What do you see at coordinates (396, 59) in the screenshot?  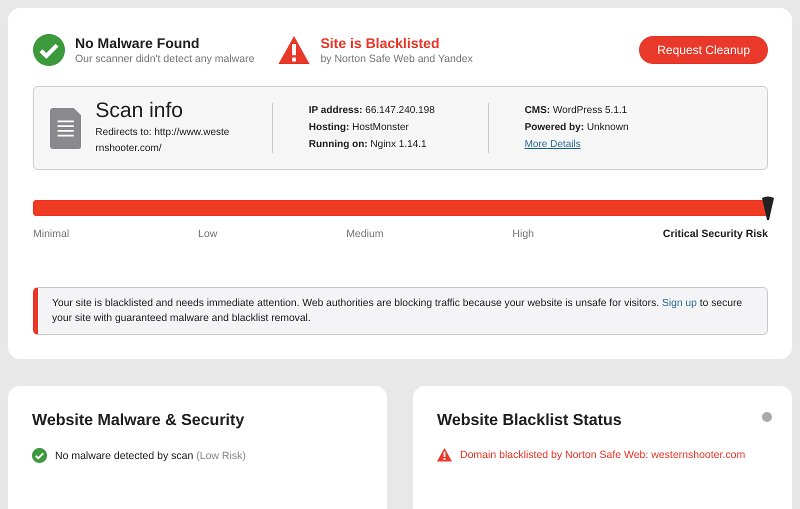 I see `status-subtitle: by Norton Safe Web and Yandex` at bounding box center [396, 59].